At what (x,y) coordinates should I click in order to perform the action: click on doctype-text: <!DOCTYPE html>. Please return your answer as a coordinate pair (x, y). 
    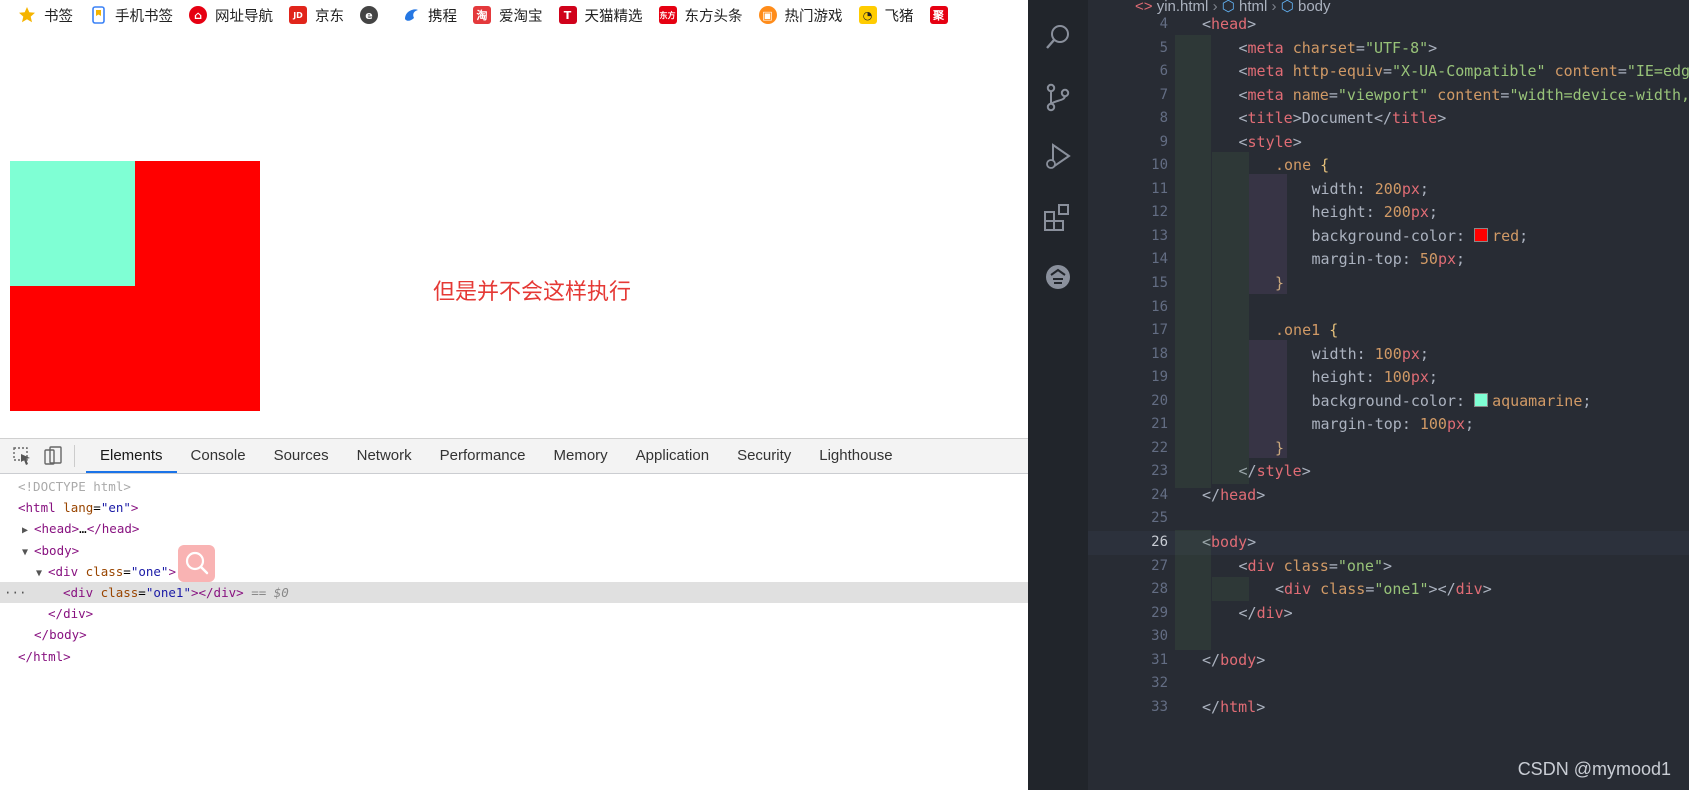
    Looking at the image, I should click on (74, 486).